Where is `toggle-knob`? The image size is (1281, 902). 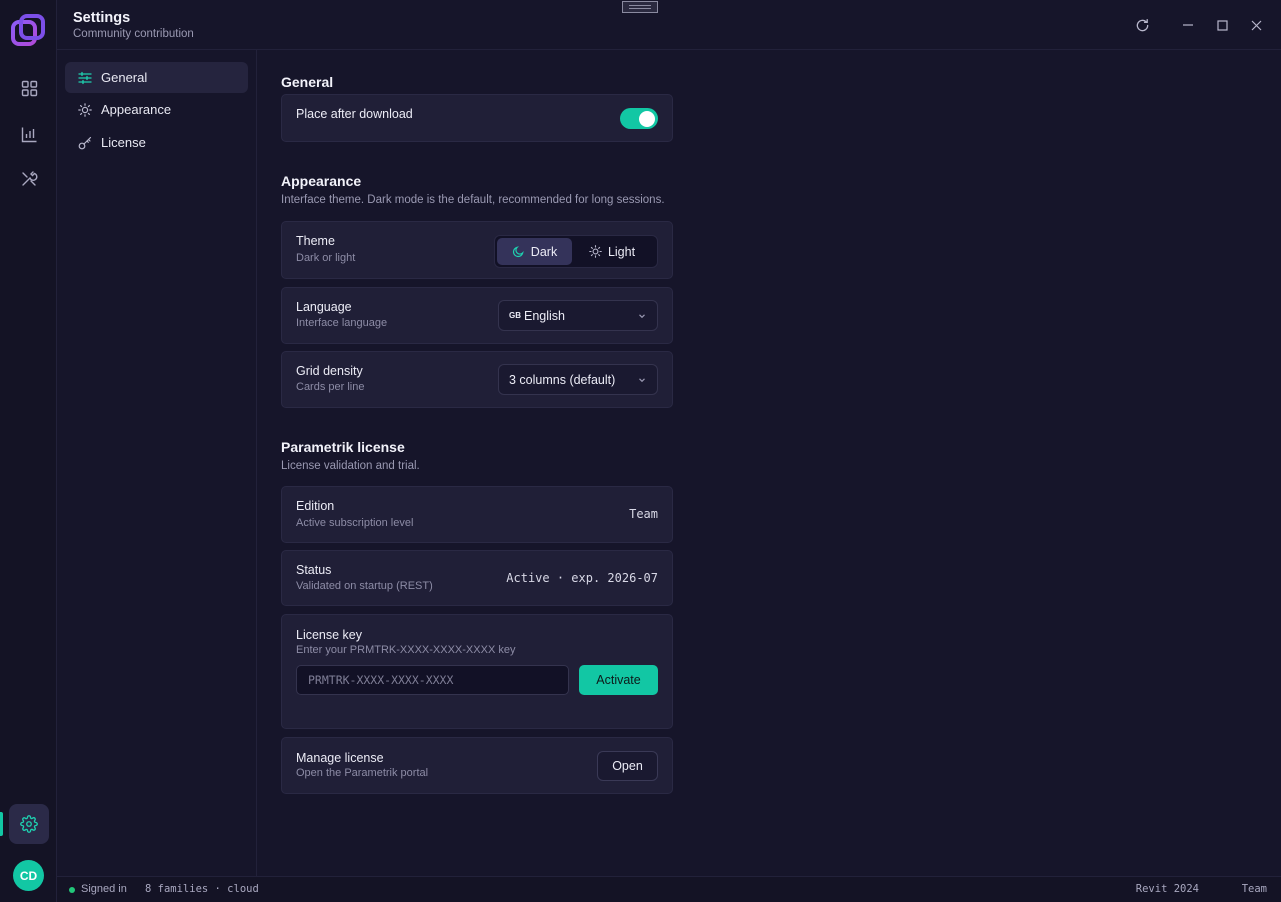
toggle-knob is located at coordinates (647, 118).